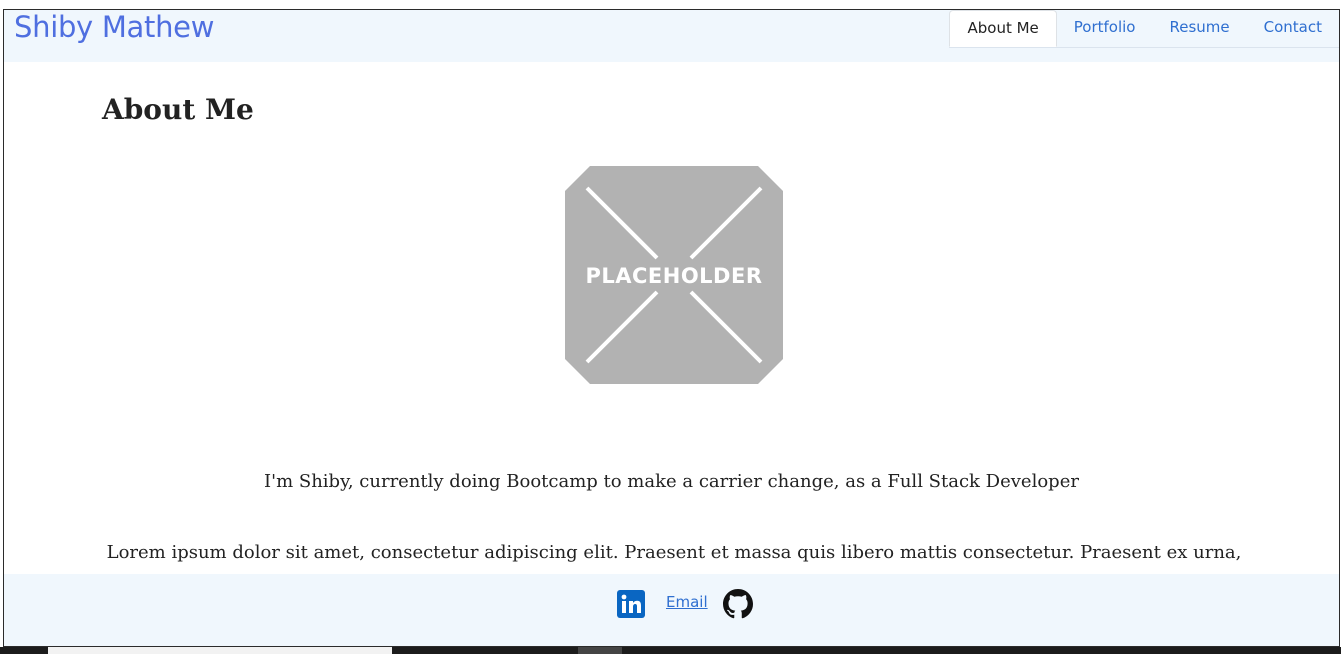 The width and height of the screenshot is (1341, 654). I want to click on tab-about-me: About Me, so click(1003, 28).